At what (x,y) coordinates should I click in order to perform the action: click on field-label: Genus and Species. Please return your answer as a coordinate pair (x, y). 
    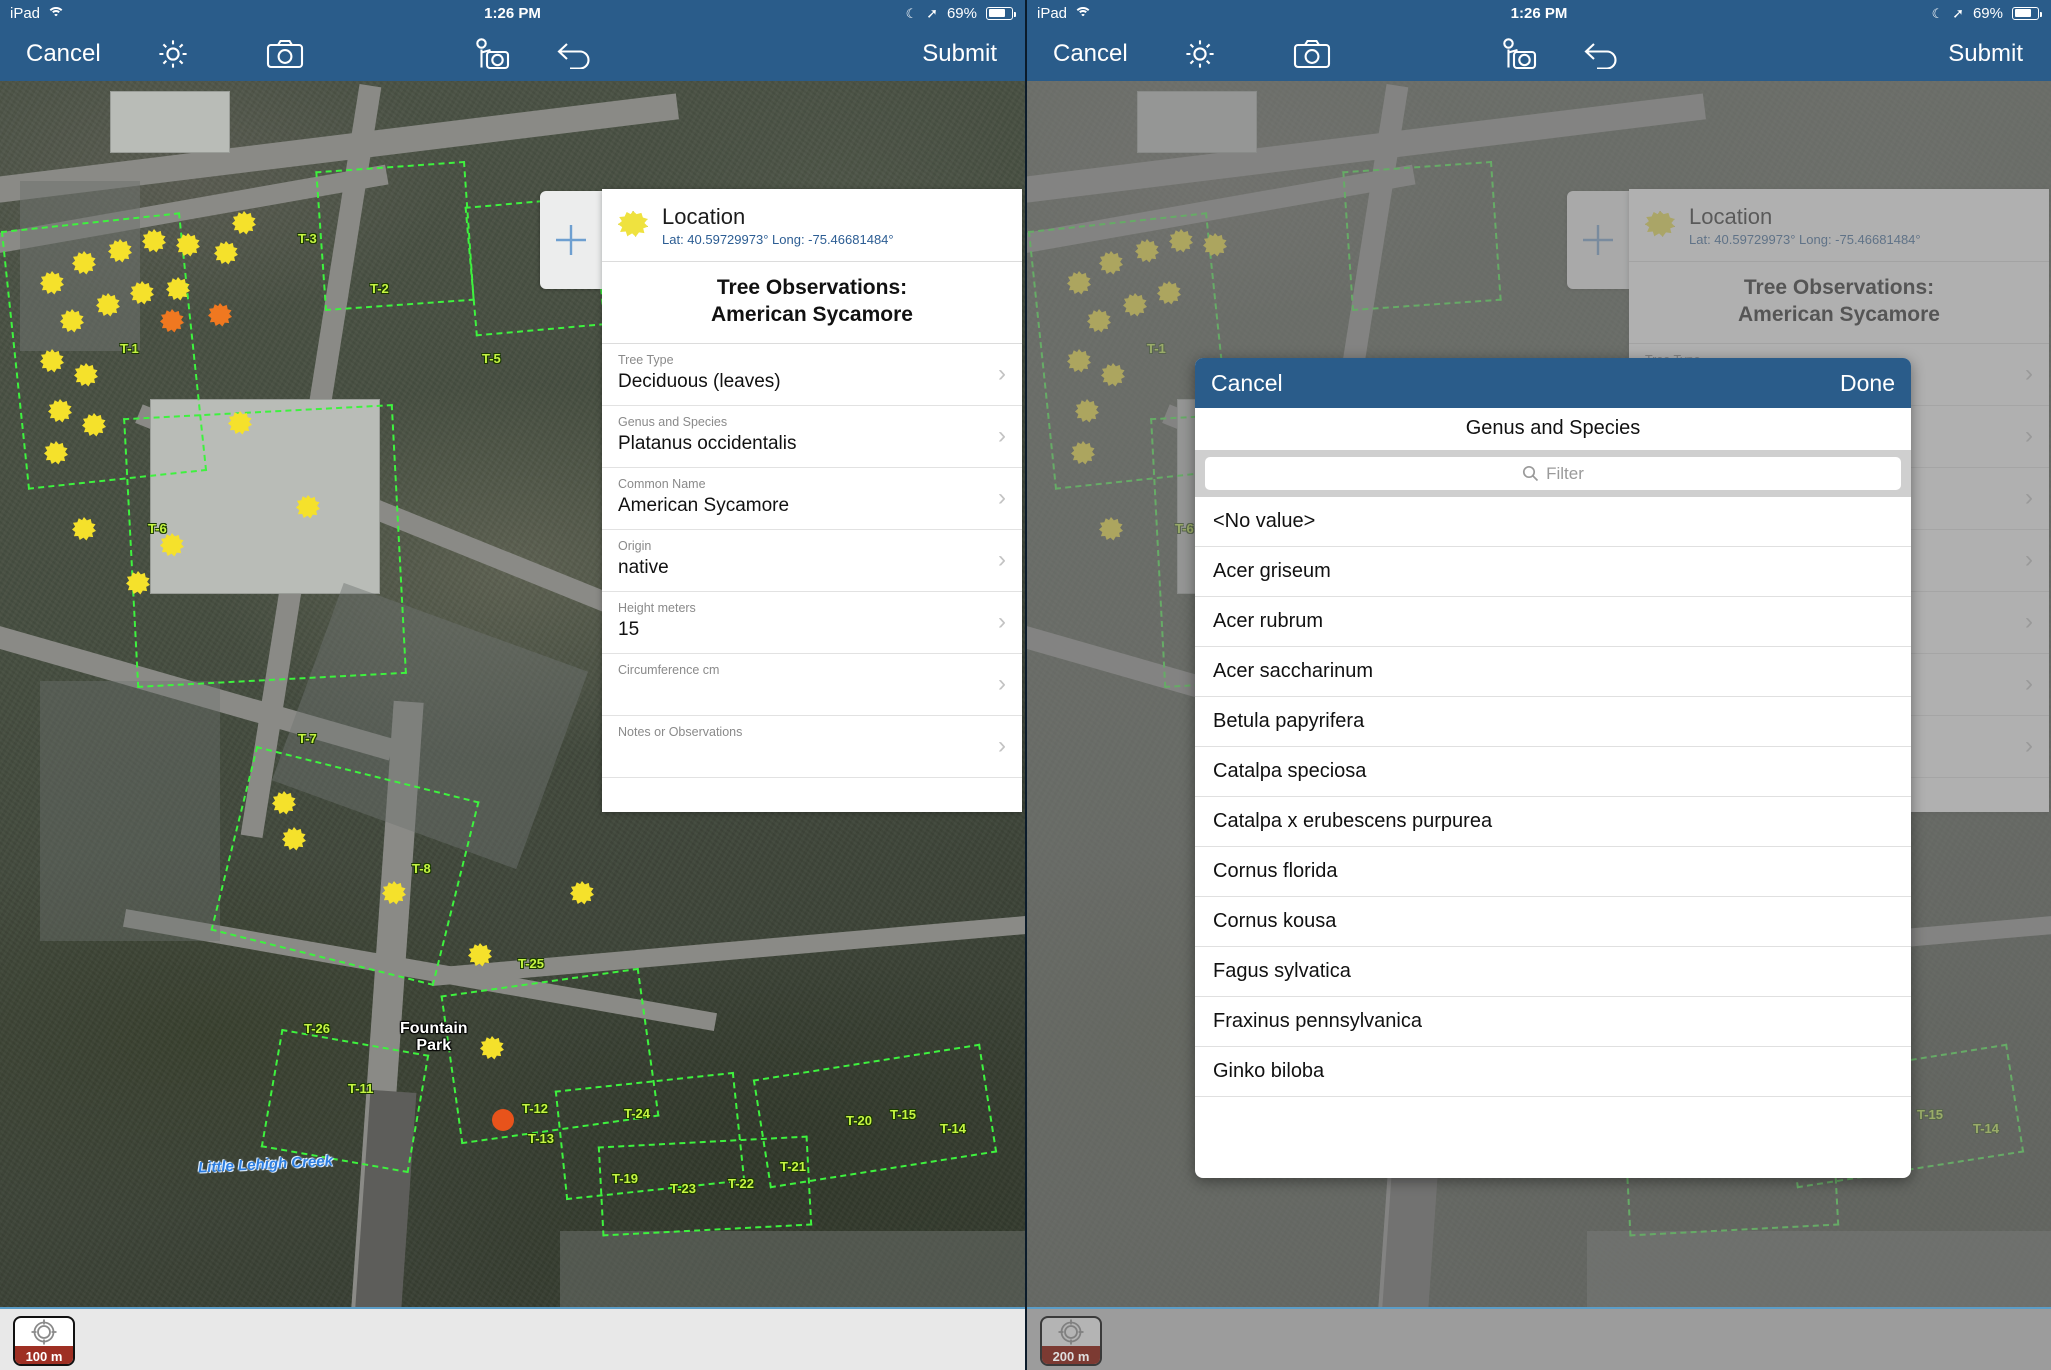
    Looking at the image, I should click on (673, 421).